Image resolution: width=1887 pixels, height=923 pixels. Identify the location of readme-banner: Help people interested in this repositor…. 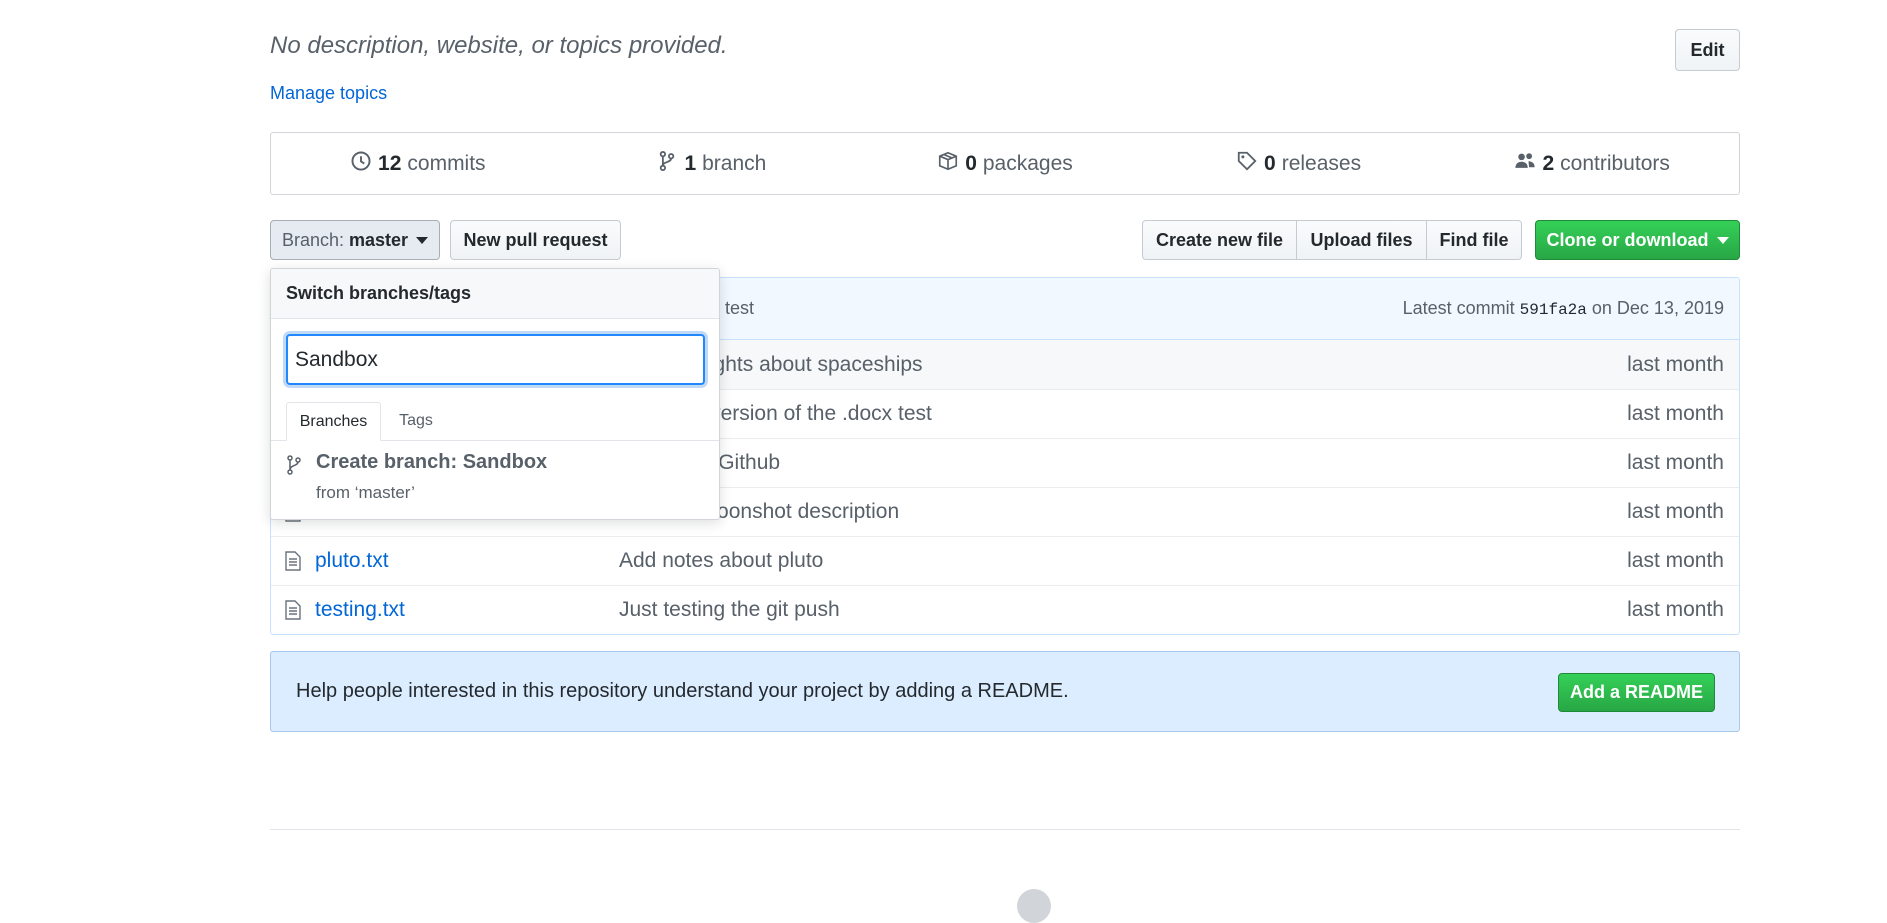
(1005, 691).